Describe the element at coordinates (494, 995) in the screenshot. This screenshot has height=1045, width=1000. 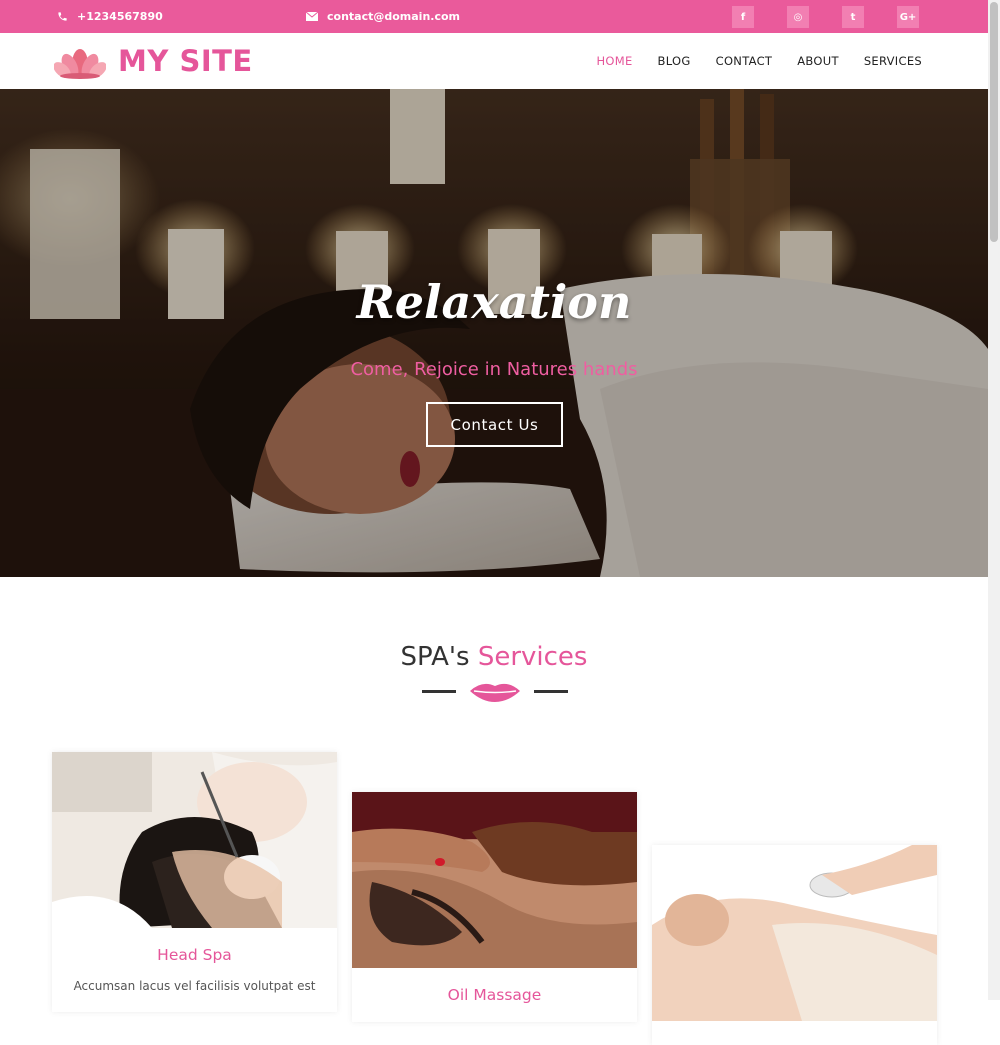
I see `card-title: Oil Massage` at that location.